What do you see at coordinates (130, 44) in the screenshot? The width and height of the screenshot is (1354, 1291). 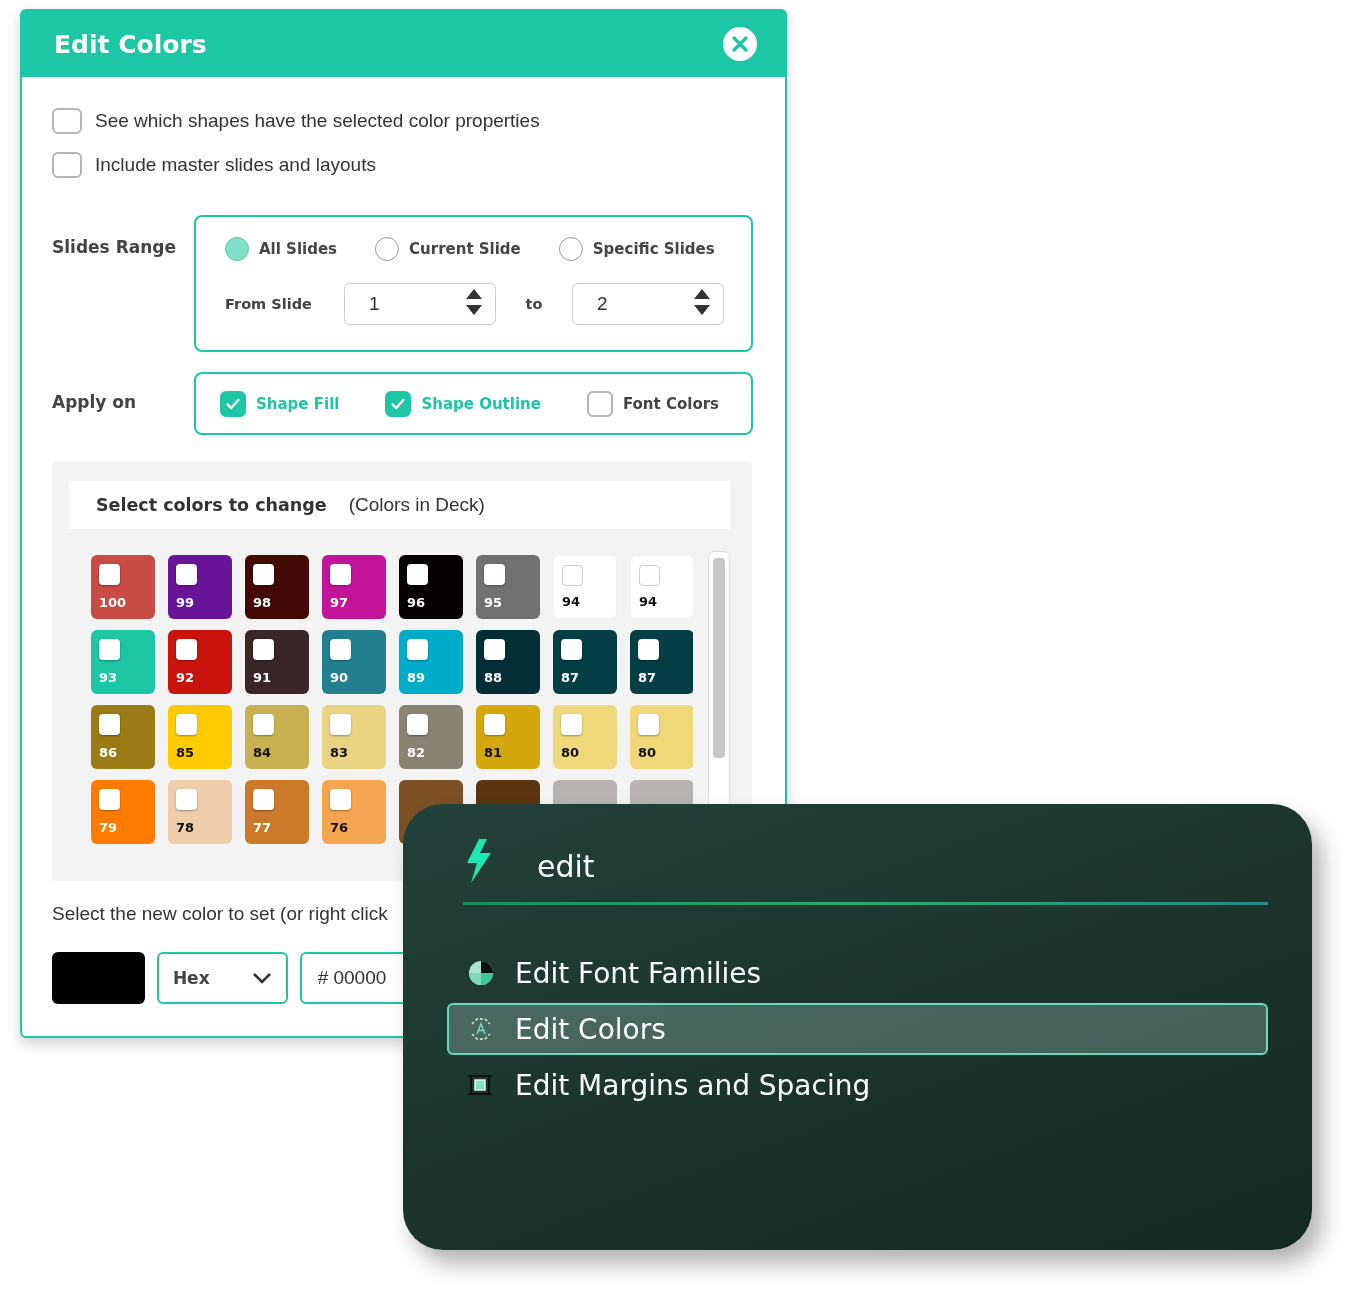 I see `dialog-title: Edit Colors` at bounding box center [130, 44].